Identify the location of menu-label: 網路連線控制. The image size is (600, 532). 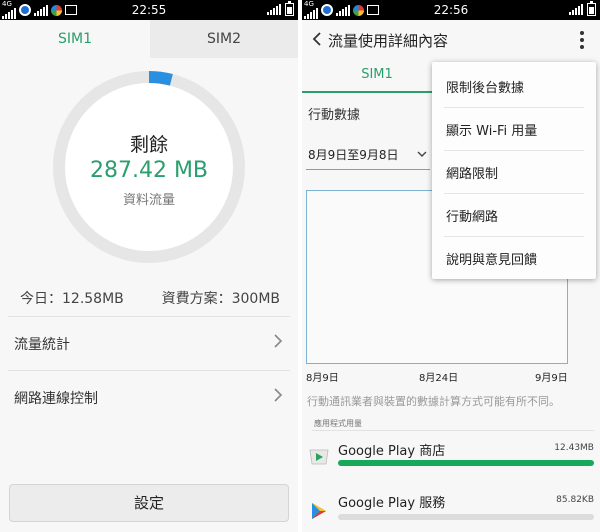
(56, 399).